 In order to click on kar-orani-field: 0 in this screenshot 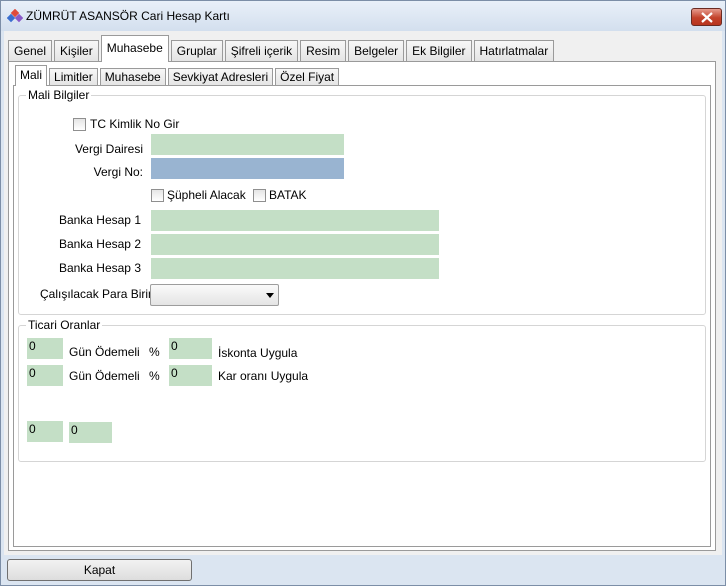, I will do `click(190, 375)`.